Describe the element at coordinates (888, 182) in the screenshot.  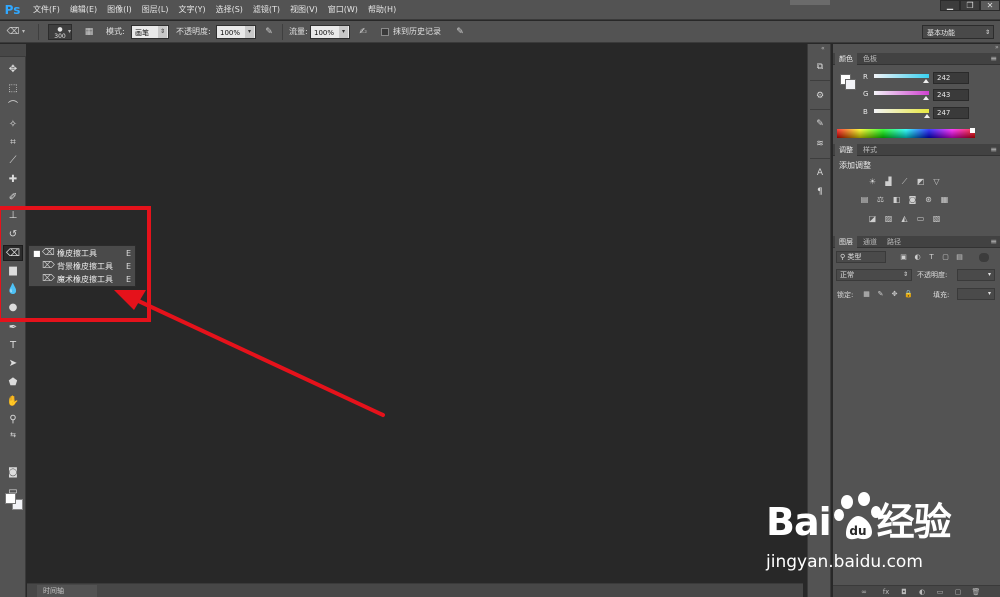
I see `levels-icon: ▟` at that location.